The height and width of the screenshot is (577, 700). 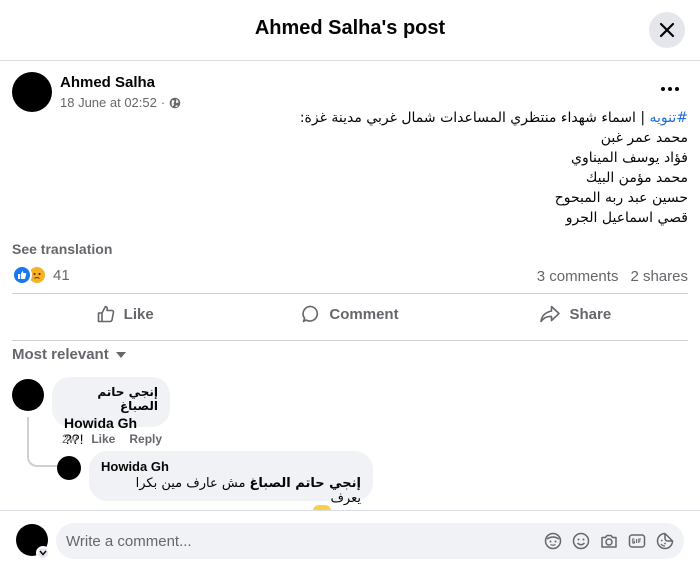 I want to click on martyr-name: محمد عمر غبن, so click(x=644, y=138).